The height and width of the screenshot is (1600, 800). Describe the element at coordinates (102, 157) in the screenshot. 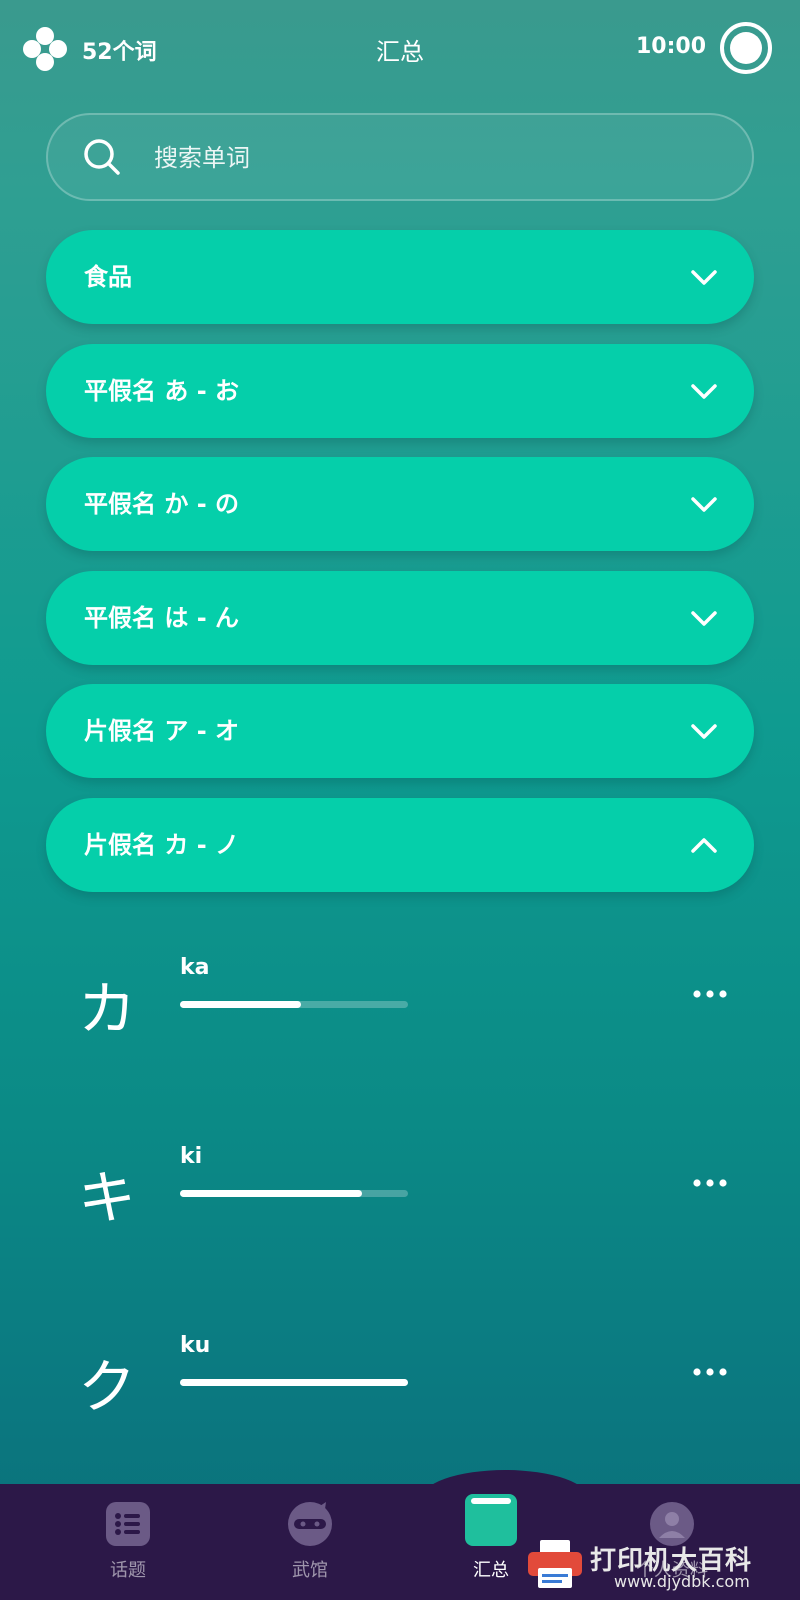

I see `search-icon` at that location.